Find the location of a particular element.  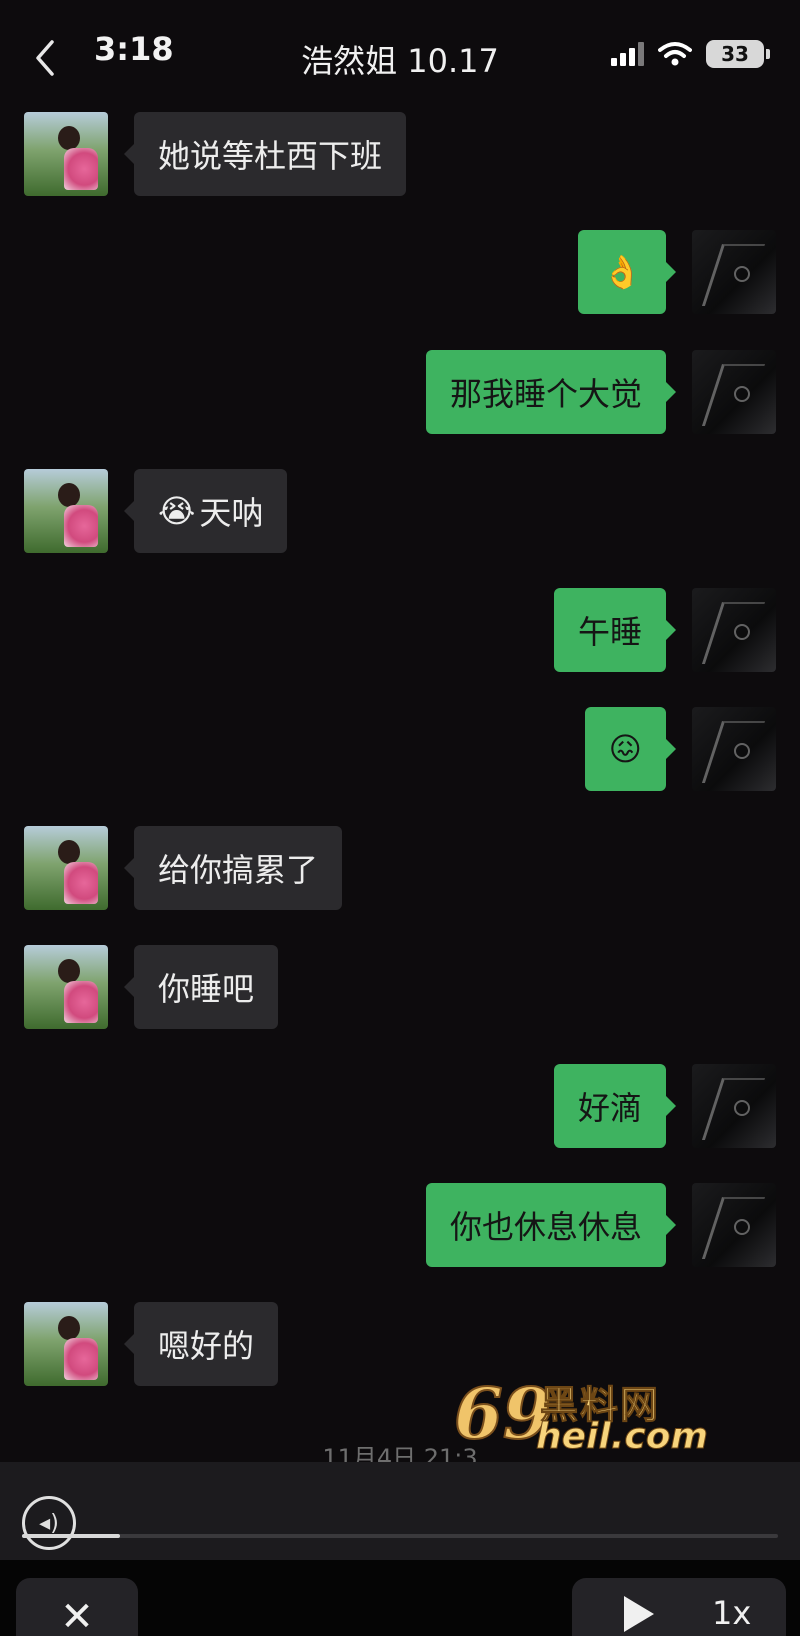

speaker-button: ◂) is located at coordinates (49, 1523).